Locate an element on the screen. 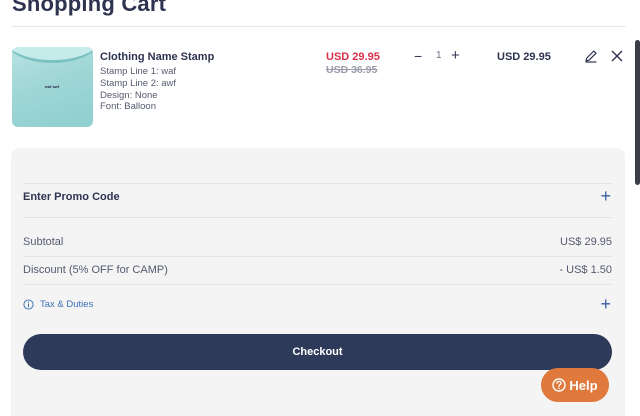  sale-price: USD 29.95 is located at coordinates (353, 57).